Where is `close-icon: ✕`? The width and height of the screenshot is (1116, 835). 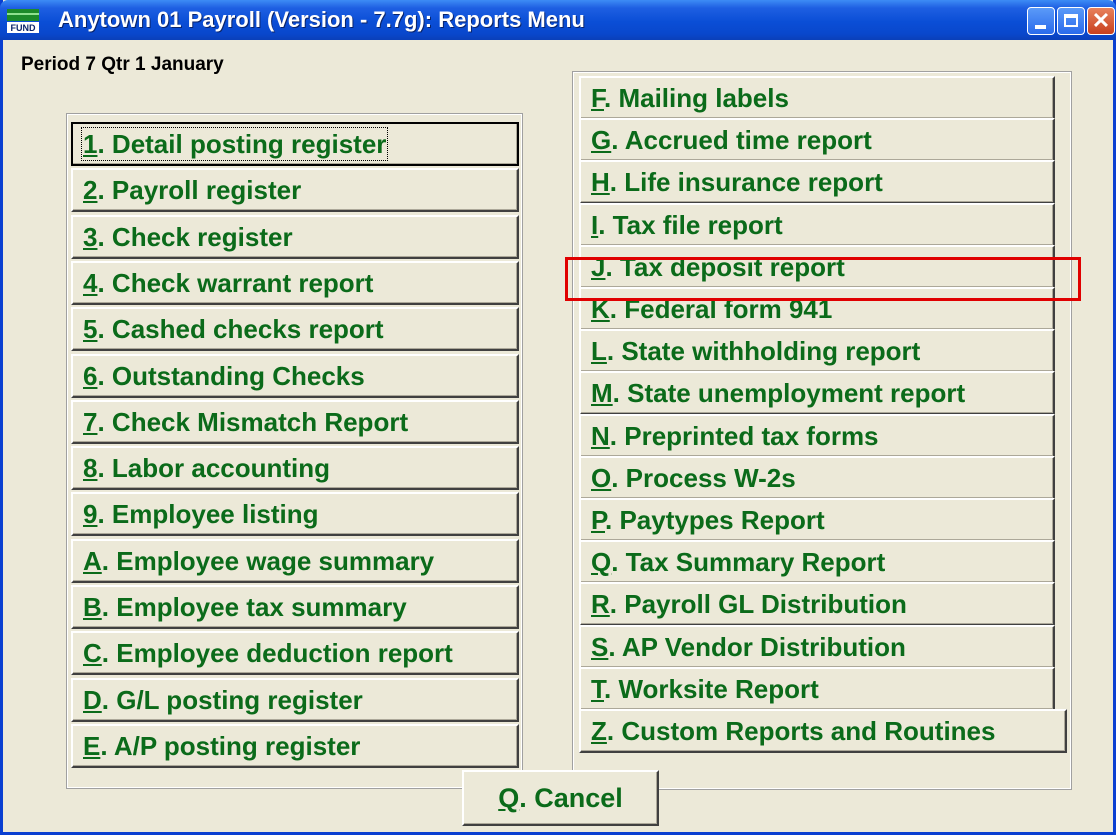
close-icon: ✕ is located at coordinates (1101, 20).